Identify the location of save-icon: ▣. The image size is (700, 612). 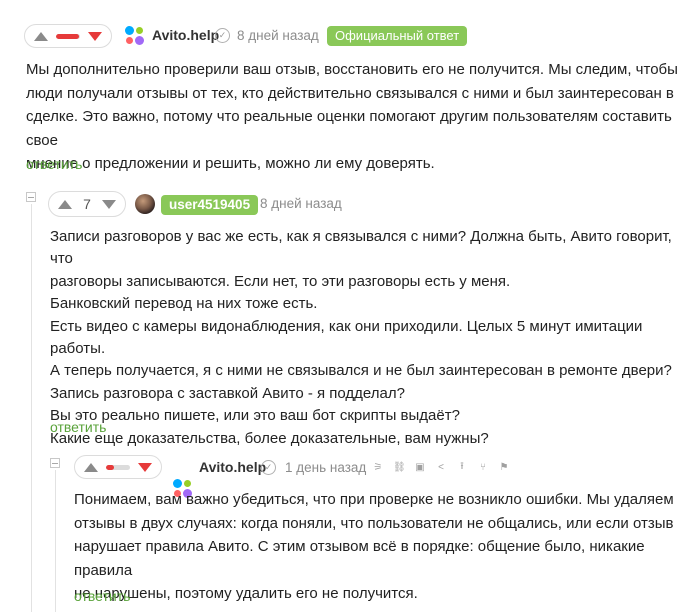
(420, 467).